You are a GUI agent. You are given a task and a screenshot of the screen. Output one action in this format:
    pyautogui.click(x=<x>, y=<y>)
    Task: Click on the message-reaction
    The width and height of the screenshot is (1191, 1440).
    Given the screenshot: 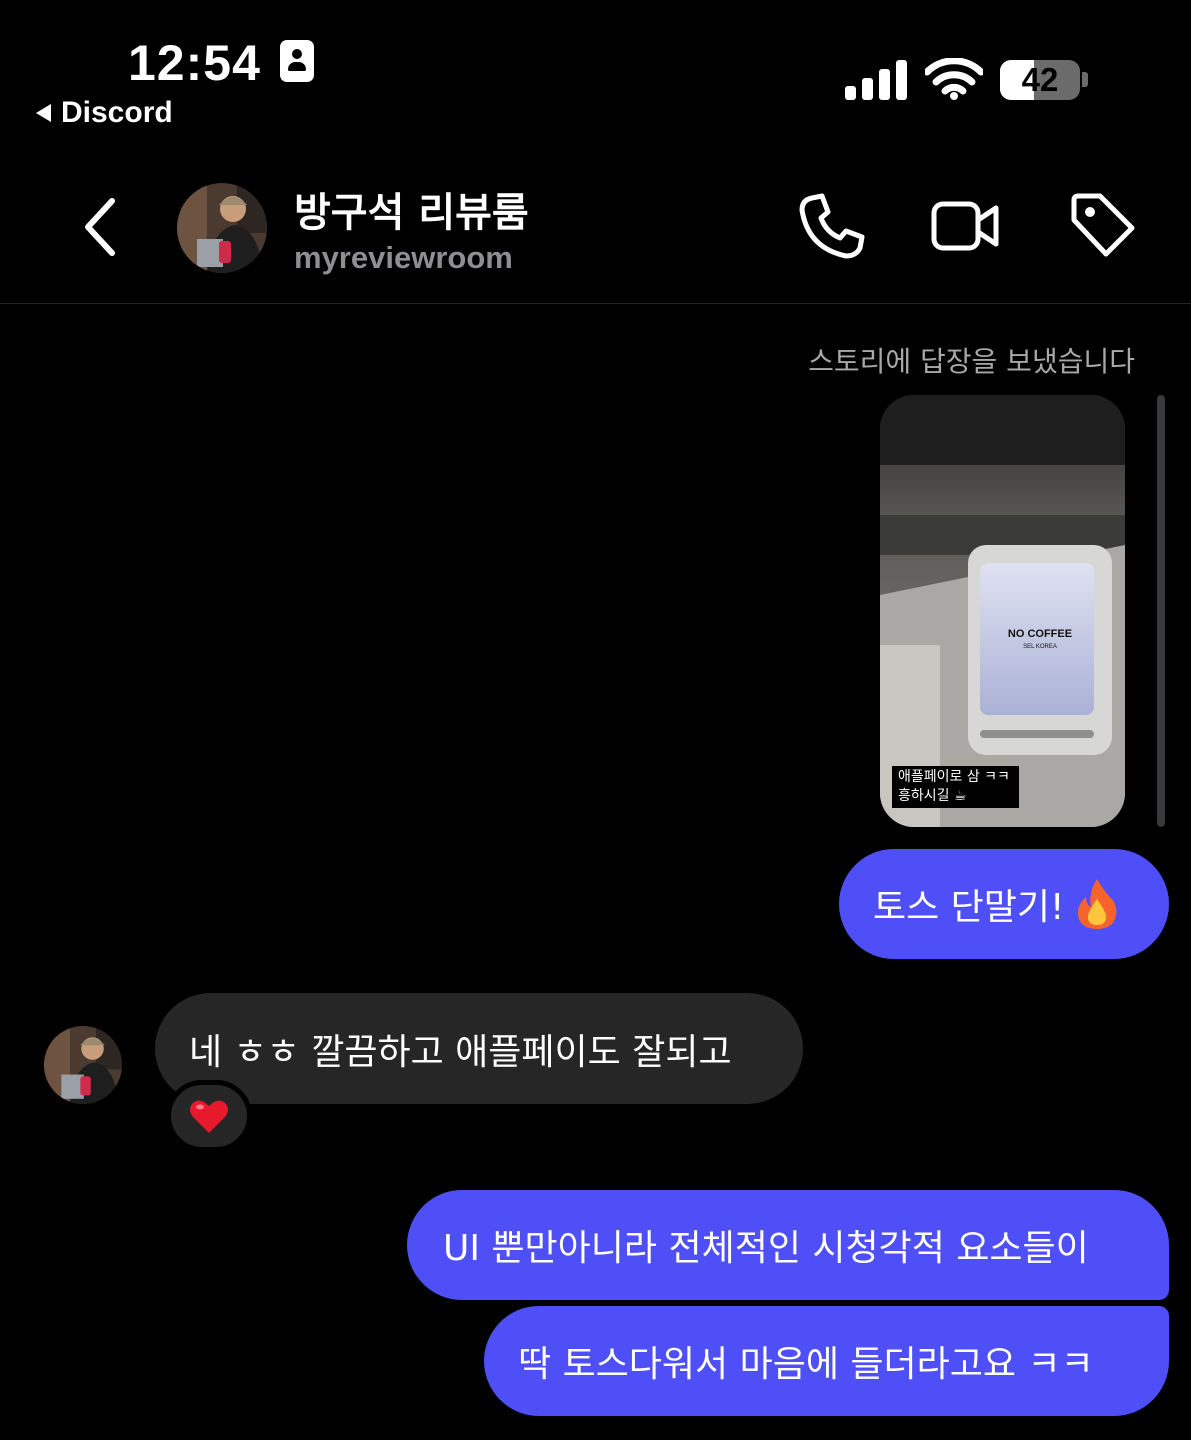 What is the action you would take?
    pyautogui.click(x=209, y=1116)
    